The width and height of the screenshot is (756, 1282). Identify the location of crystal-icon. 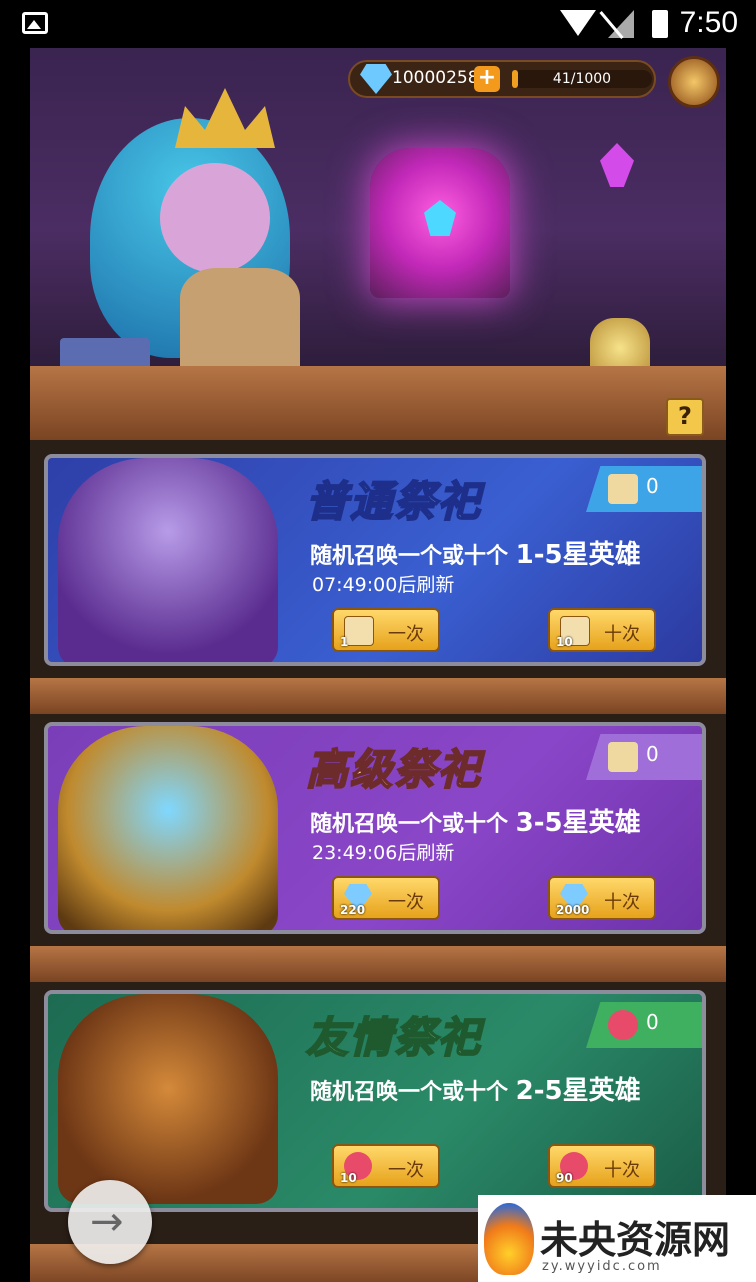
(617, 165).